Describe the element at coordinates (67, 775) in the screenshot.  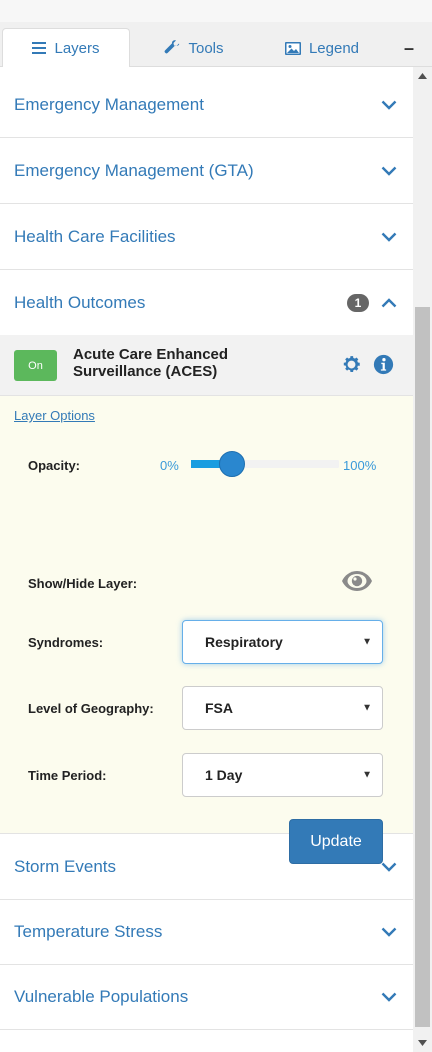
I see `time-period-label: Time Period:` at that location.